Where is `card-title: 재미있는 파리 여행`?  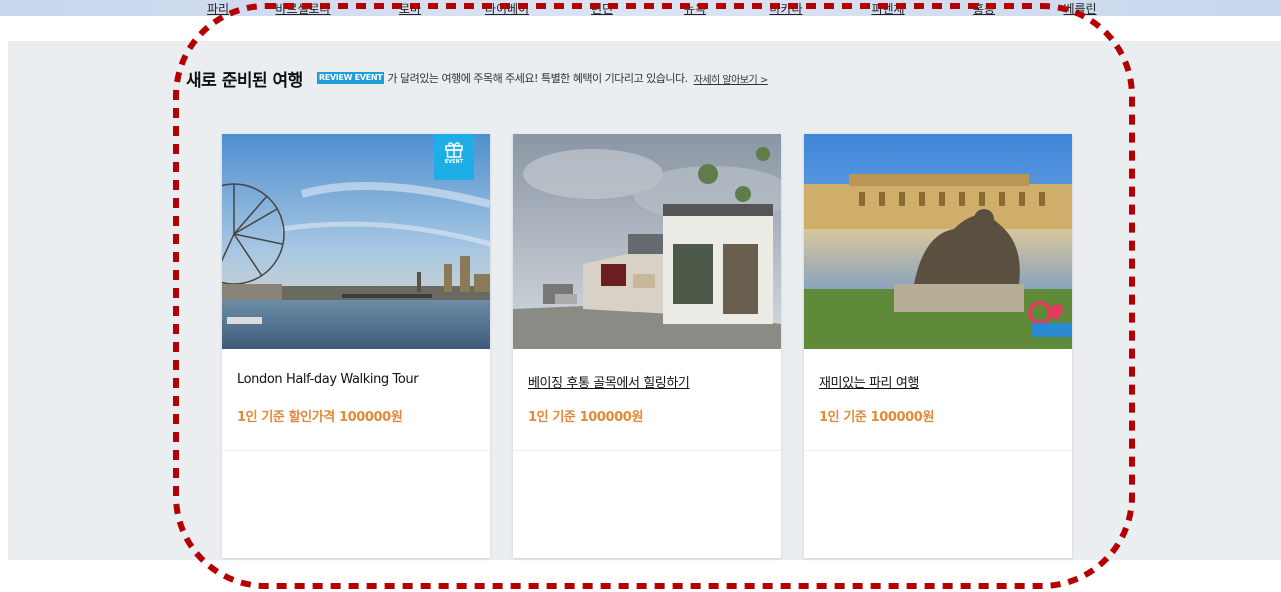 card-title: 재미있는 파리 여행 is located at coordinates (869, 381).